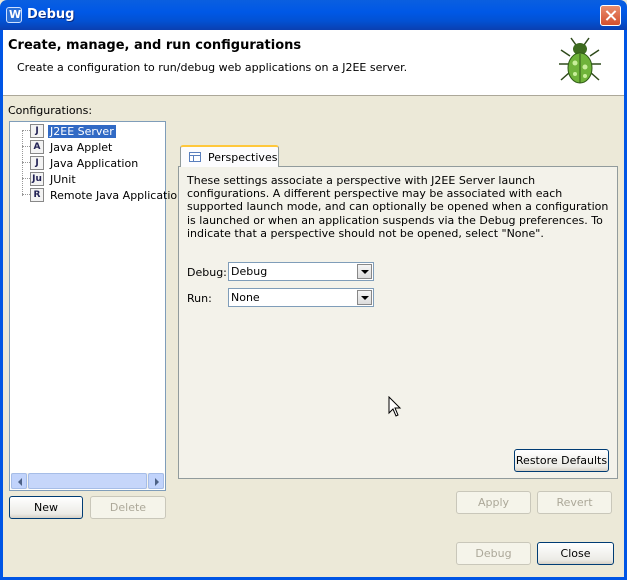 Image resolution: width=627 pixels, height=580 pixels. What do you see at coordinates (1, 305) in the screenshot?
I see `window-frame-left` at bounding box center [1, 305].